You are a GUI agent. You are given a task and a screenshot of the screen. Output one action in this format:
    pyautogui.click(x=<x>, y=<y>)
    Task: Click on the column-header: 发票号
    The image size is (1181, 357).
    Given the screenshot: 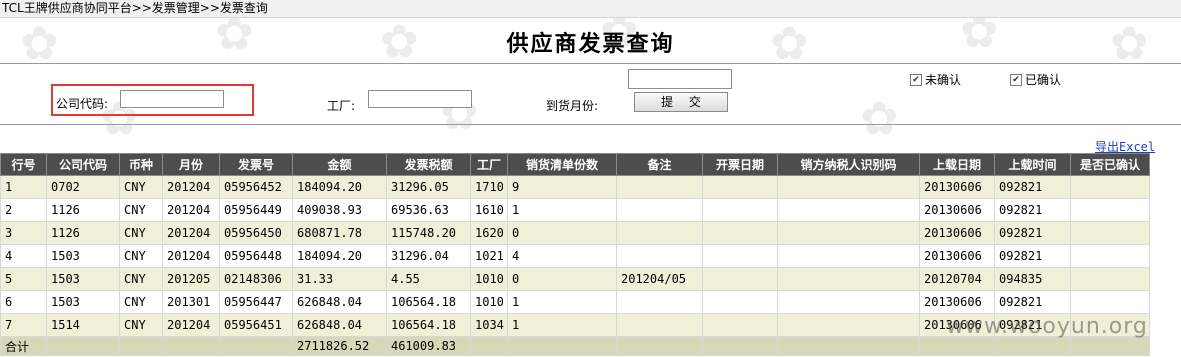 What is the action you would take?
    pyautogui.click(x=256, y=164)
    